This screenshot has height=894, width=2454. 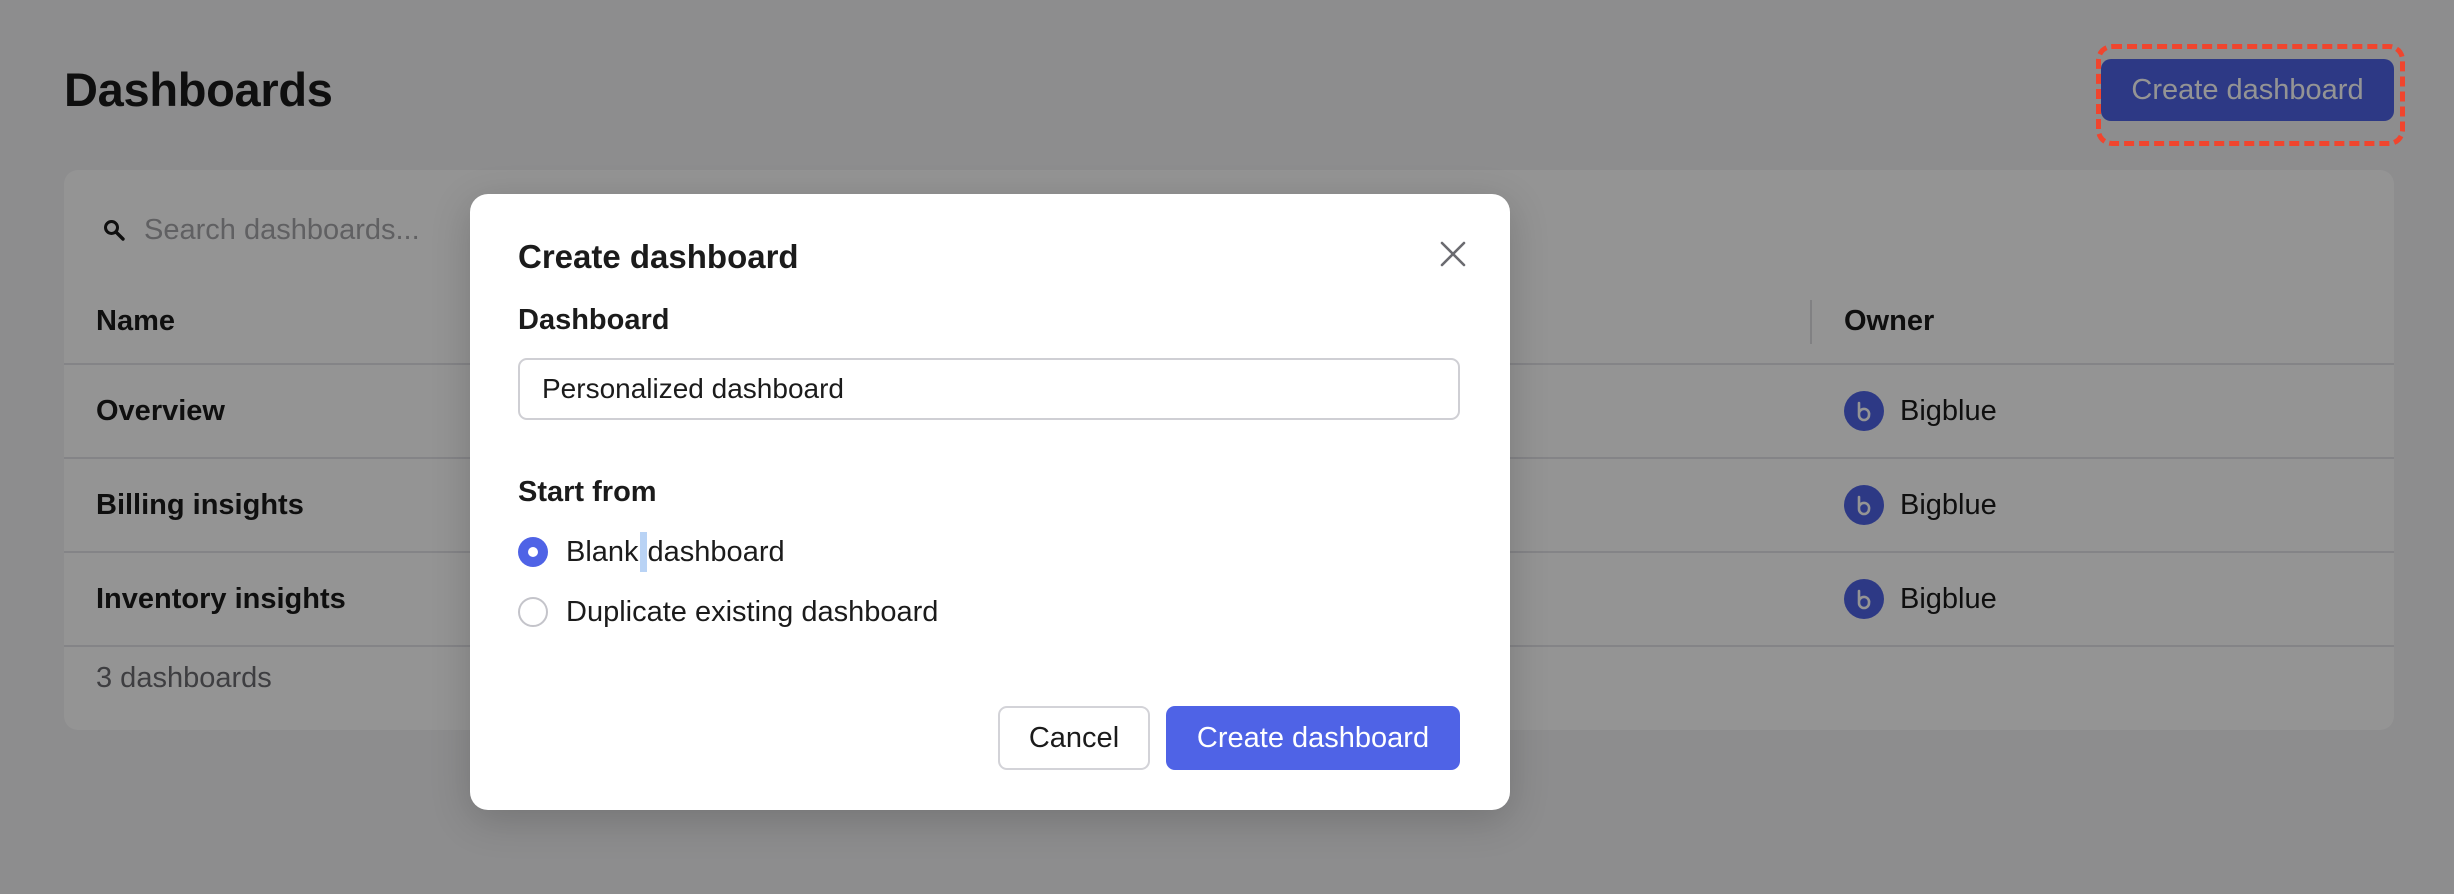 I want to click on option-label-start: Blank, so click(x=602, y=551).